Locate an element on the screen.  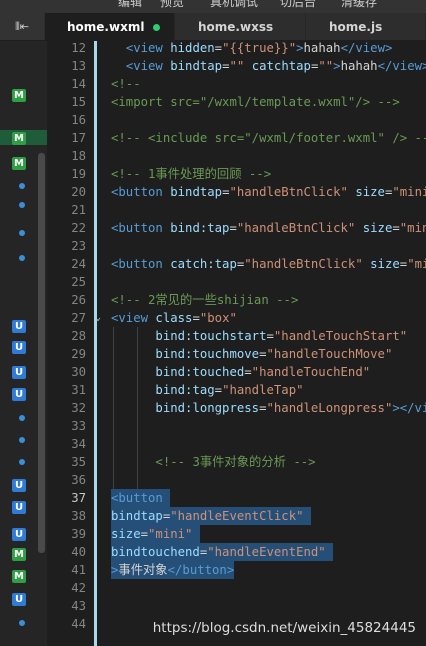
fold-chevron-icon: ⌄ is located at coordinates (98, 318).